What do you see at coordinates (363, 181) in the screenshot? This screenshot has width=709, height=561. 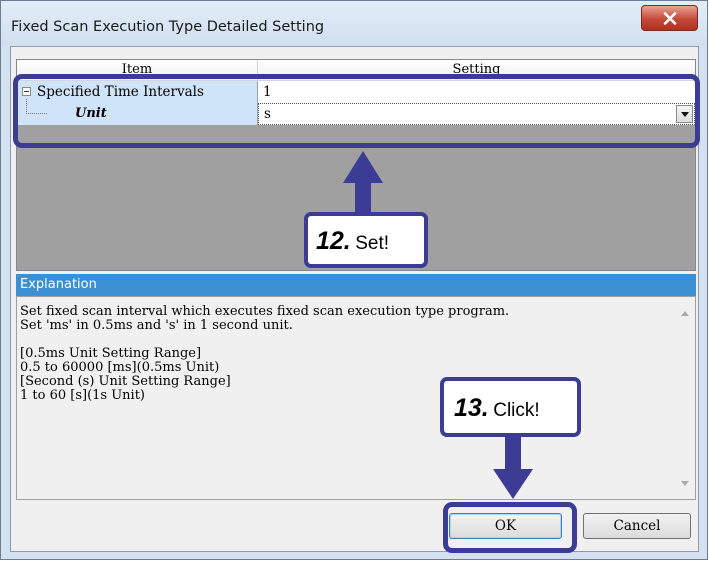 I see `up-arrow-icon` at bounding box center [363, 181].